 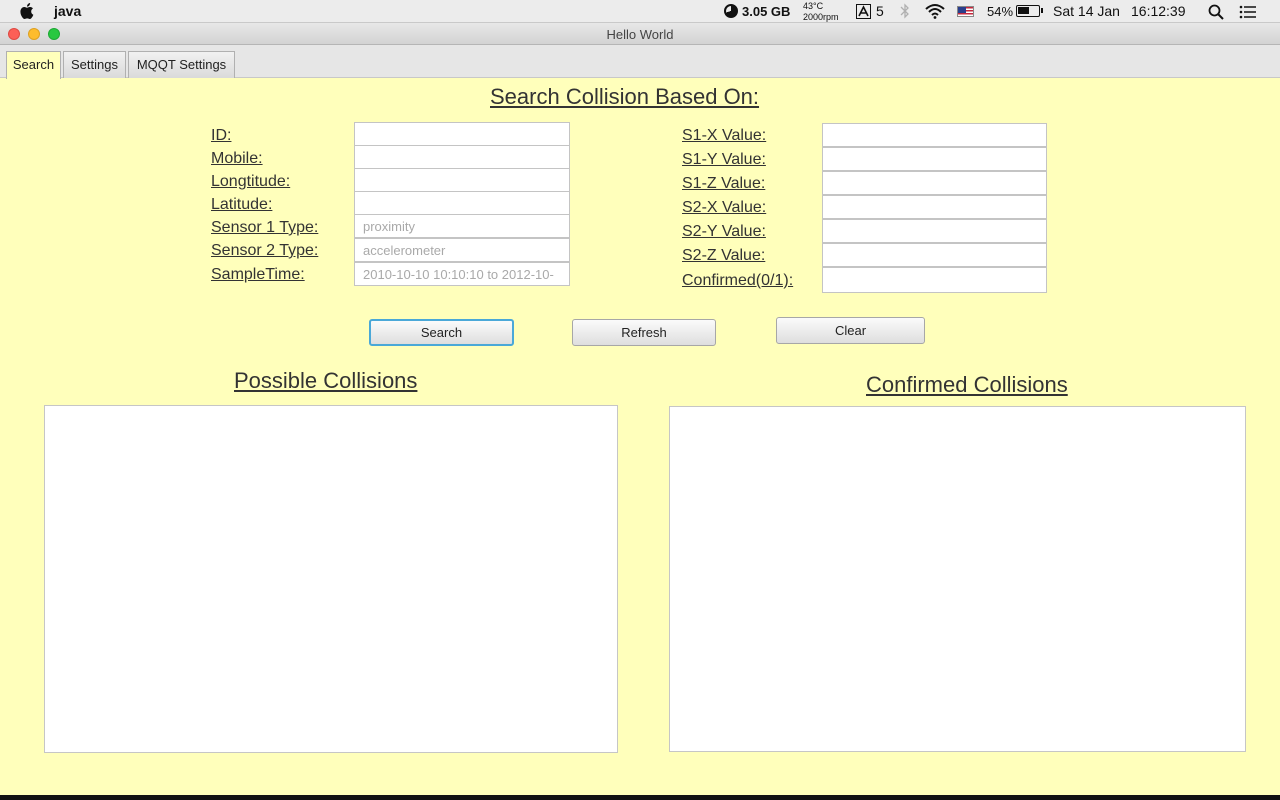 I want to click on battery-percent: 54%, so click(x=1000, y=11).